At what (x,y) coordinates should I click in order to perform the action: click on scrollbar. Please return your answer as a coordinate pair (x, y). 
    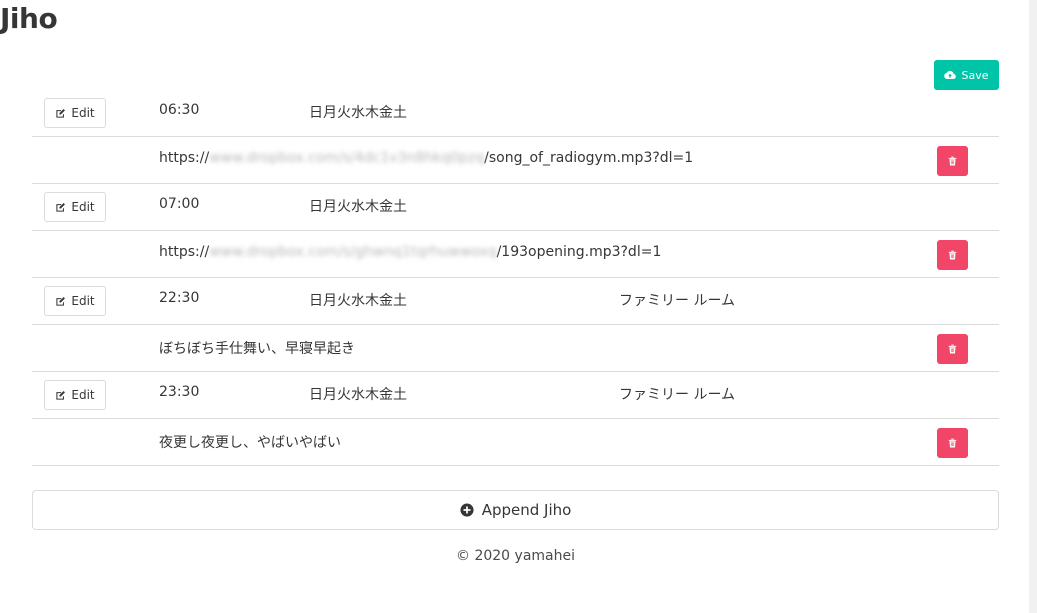
    Looking at the image, I should click on (1033, 306).